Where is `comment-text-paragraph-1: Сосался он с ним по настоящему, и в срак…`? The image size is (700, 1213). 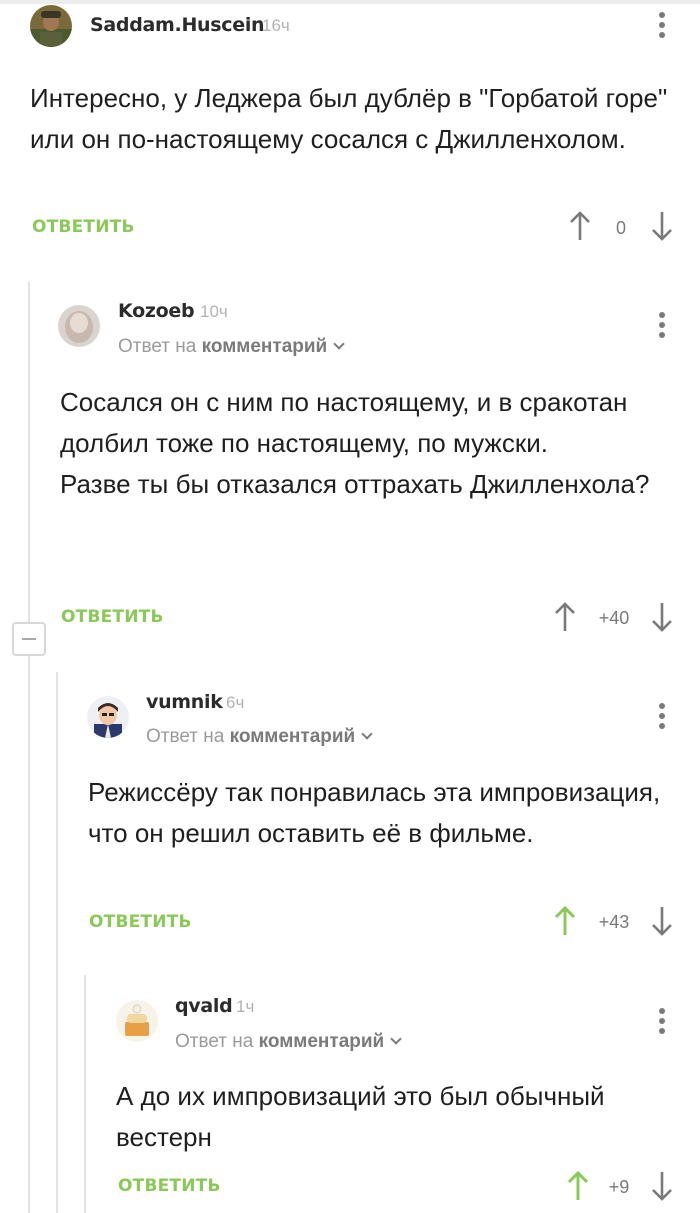 comment-text-paragraph-1: Сосался он с ним по настоящему, и в срак… is located at coordinates (344, 422).